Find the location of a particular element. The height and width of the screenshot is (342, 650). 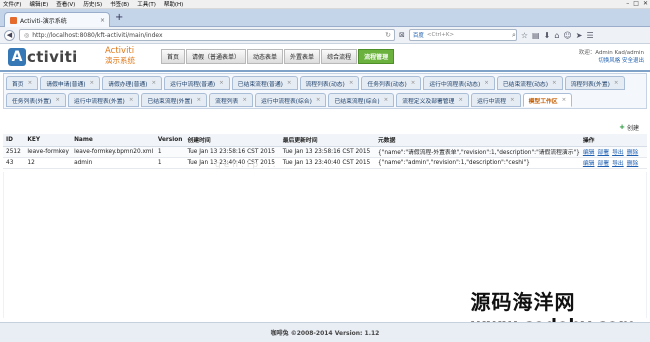

welcome-text: 欢迎：Admin Kad/admin is located at coordinates (611, 53).